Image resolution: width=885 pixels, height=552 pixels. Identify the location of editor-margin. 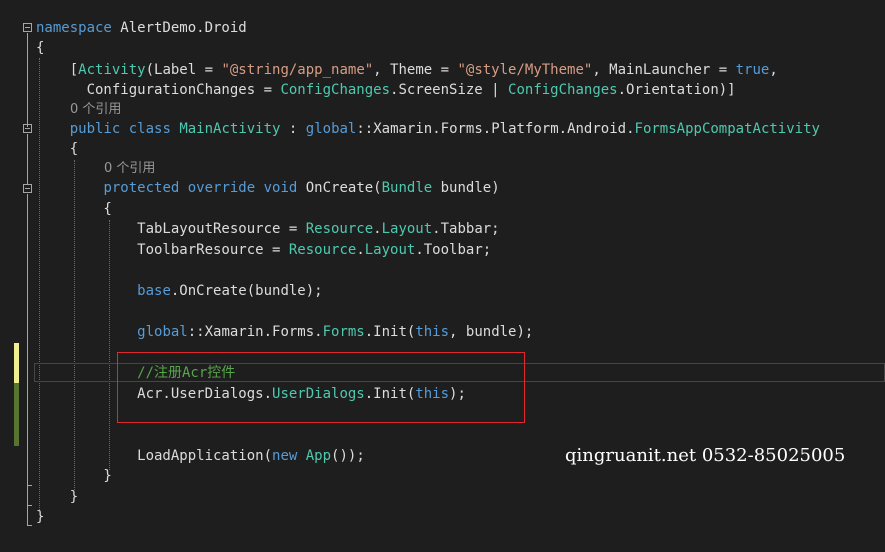
(11, 276).